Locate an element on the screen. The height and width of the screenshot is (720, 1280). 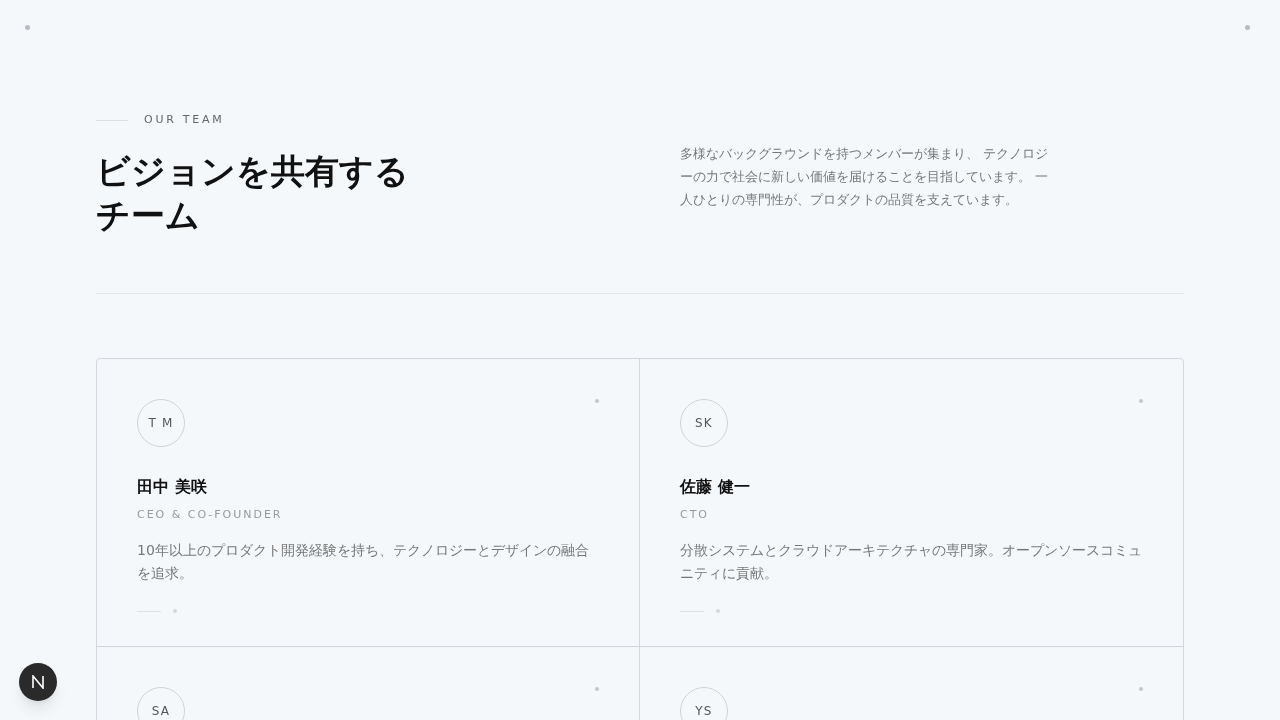
member-role: CEO & CO-FOUNDER is located at coordinates (210, 514).